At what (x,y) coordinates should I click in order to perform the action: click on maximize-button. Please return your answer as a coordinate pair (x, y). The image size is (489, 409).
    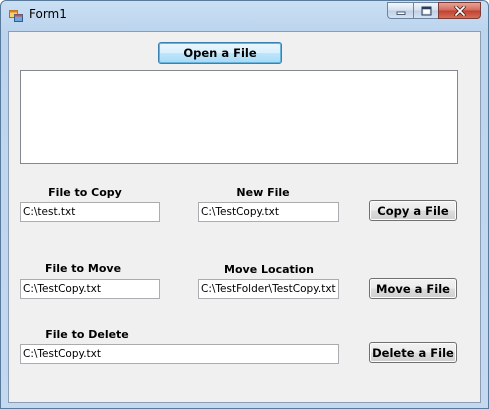
    Looking at the image, I should click on (425, 10).